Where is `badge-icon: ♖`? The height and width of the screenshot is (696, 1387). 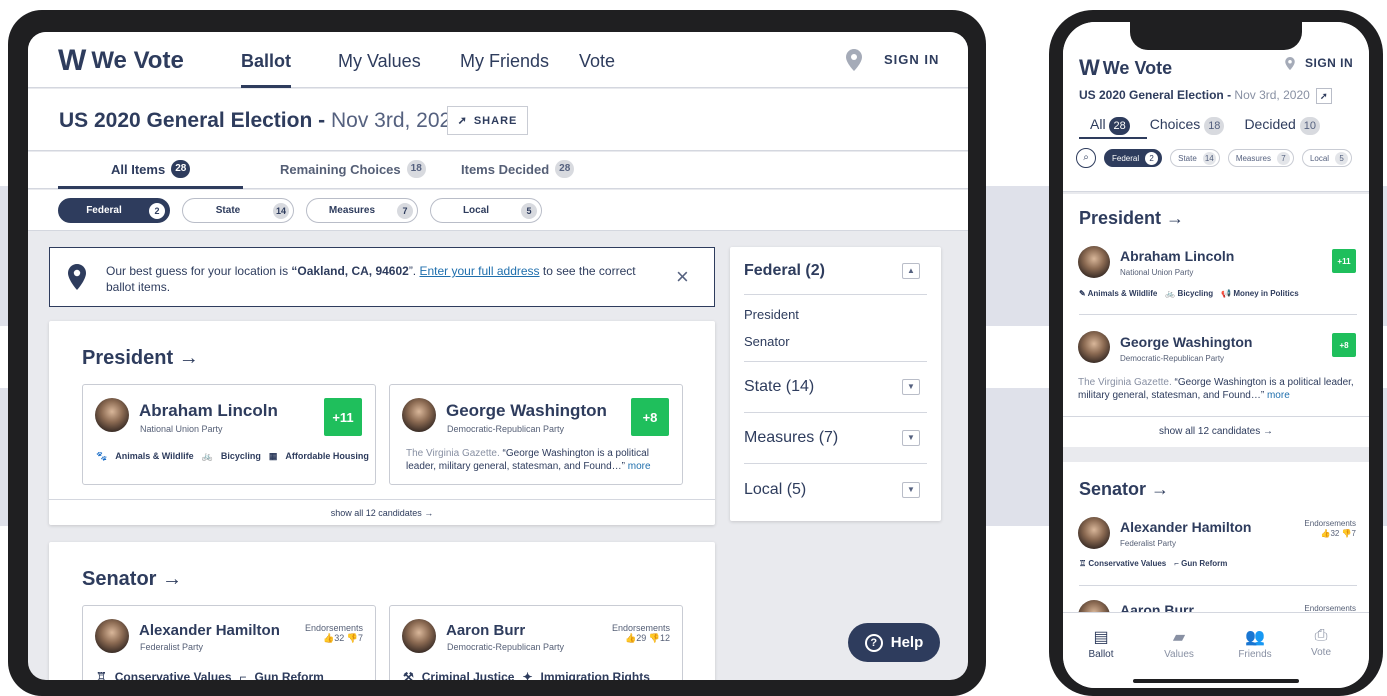
badge-icon: ♖ is located at coordinates (101, 675).